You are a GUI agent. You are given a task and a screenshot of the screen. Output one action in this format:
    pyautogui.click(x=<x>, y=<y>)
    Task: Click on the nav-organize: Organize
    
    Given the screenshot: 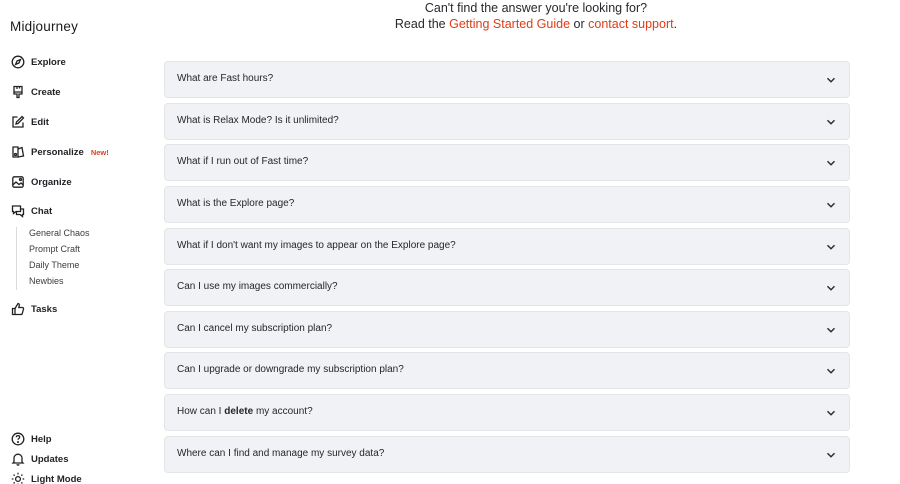 What is the action you would take?
    pyautogui.click(x=41, y=182)
    